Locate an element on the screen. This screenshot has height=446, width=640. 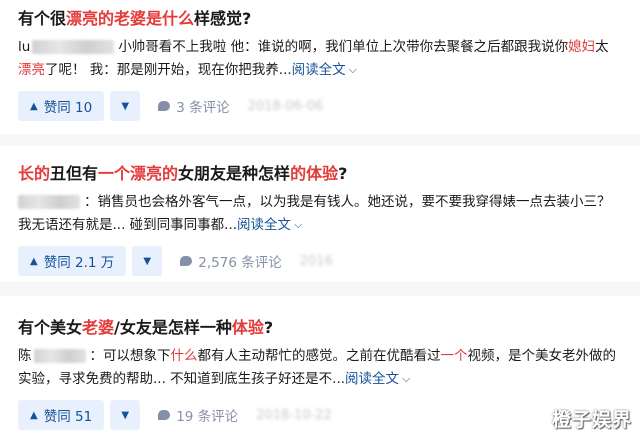
answer-date: 2016 is located at coordinates (316, 261).